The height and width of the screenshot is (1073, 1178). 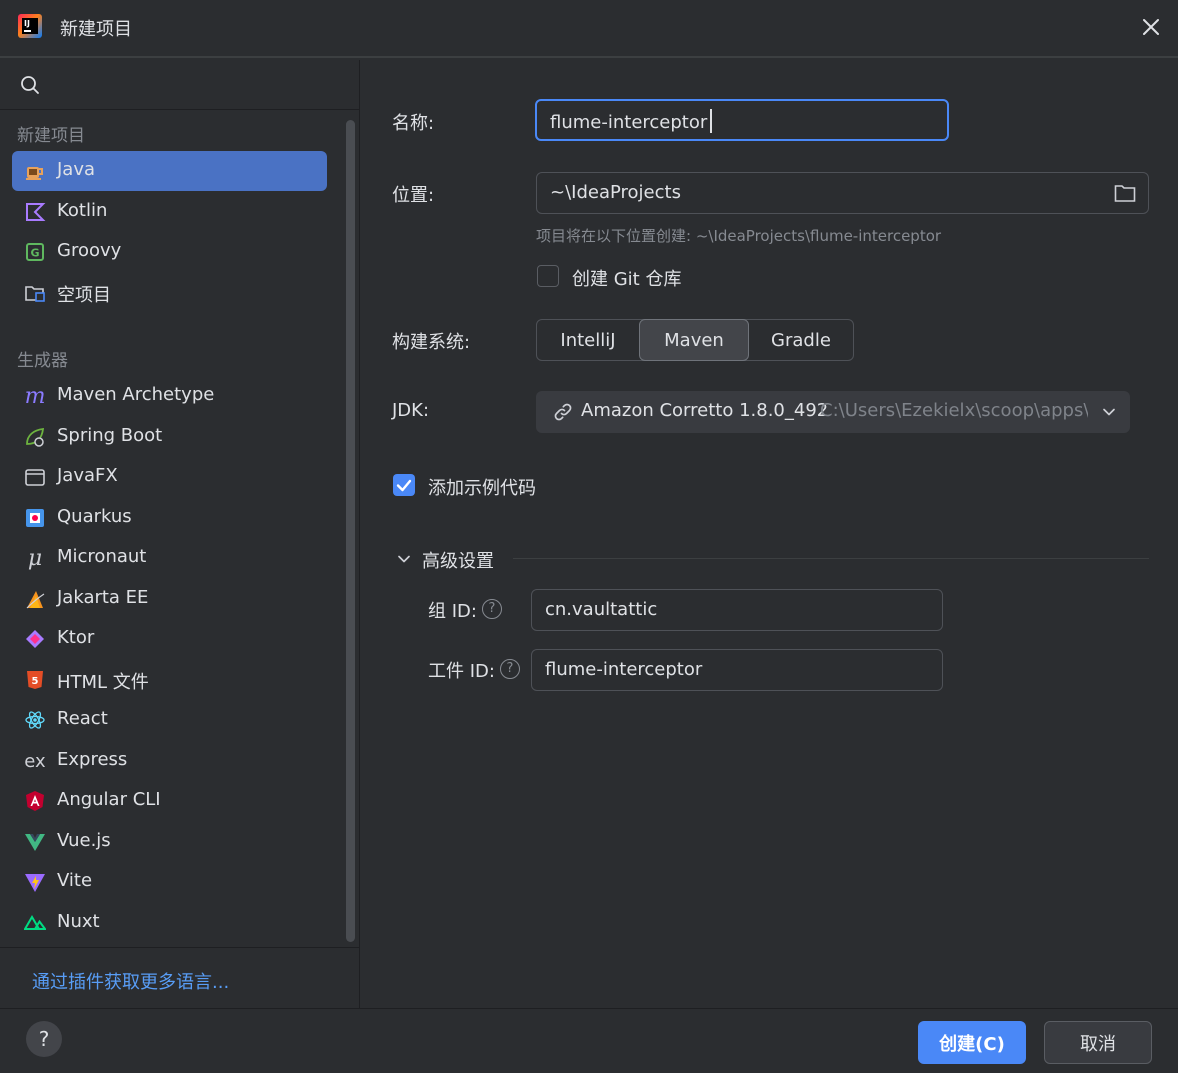 What do you see at coordinates (30, 85) in the screenshot?
I see `search-icon` at bounding box center [30, 85].